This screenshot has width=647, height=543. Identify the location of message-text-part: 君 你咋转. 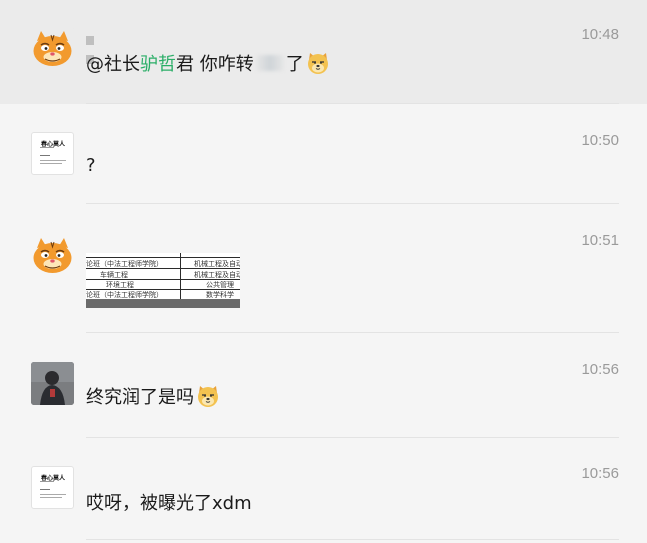
(215, 64).